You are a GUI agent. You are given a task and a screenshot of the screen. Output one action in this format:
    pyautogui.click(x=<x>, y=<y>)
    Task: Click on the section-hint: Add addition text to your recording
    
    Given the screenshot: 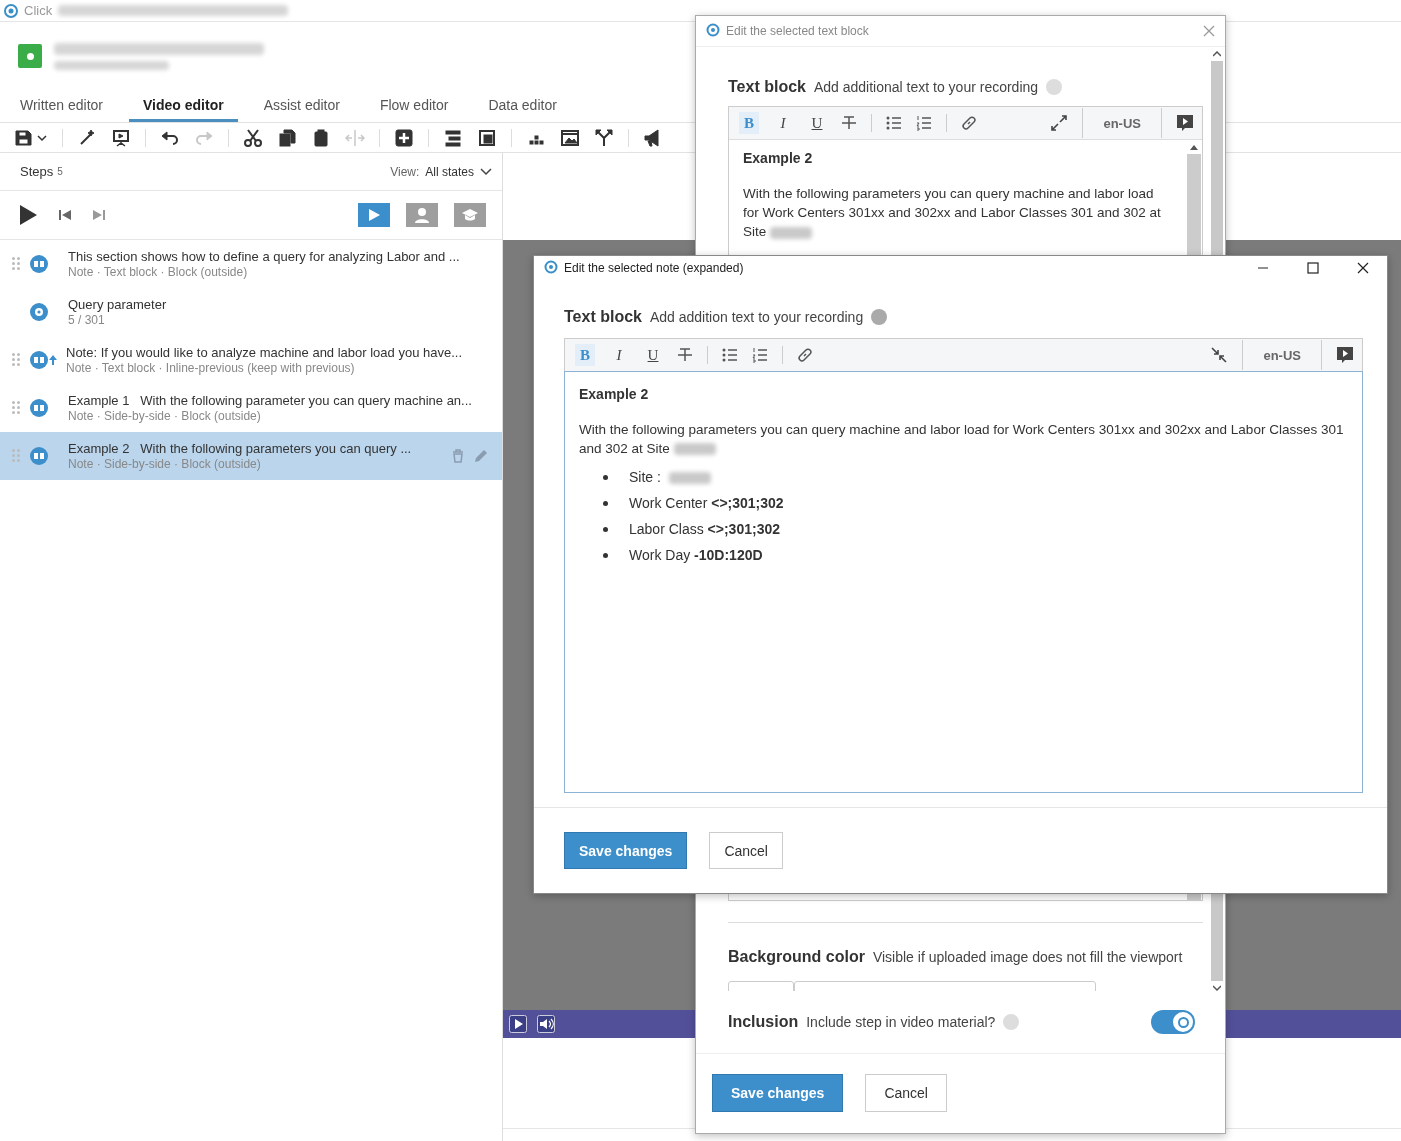 What is the action you would take?
    pyautogui.click(x=756, y=317)
    